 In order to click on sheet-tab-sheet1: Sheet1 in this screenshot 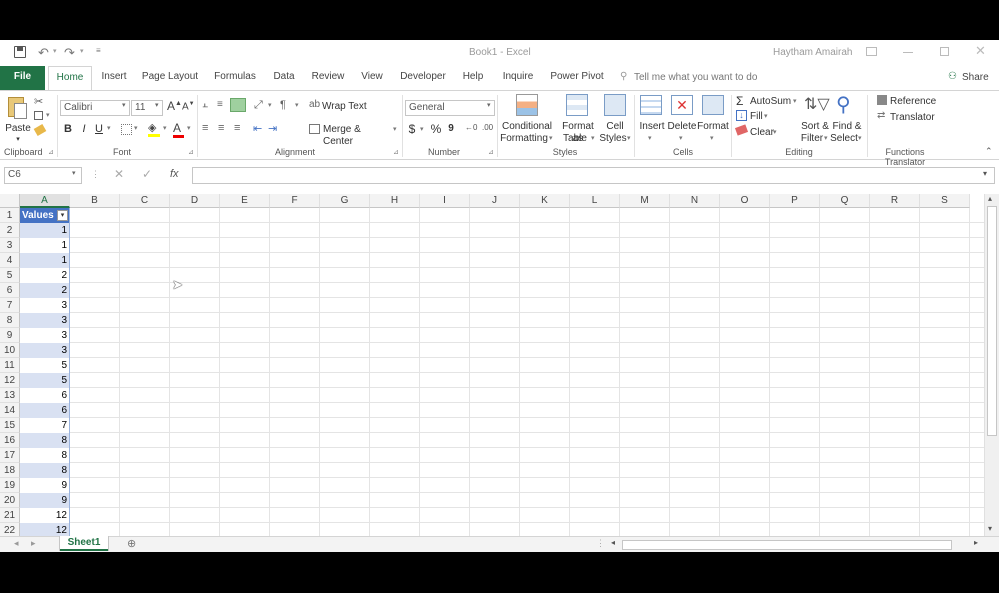, I will do `click(84, 543)`.